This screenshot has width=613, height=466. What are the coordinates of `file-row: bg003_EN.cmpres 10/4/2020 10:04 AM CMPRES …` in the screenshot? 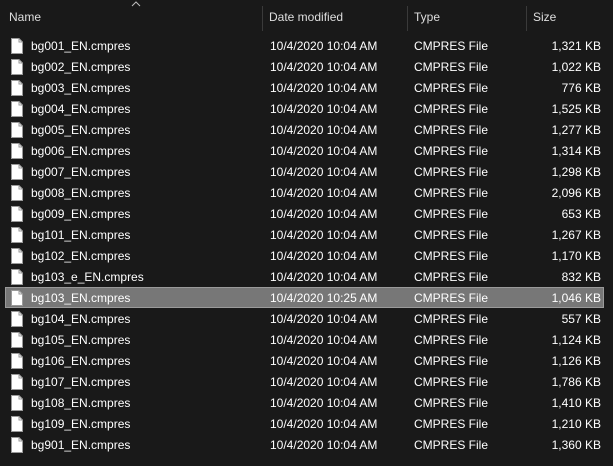 It's located at (304, 87).